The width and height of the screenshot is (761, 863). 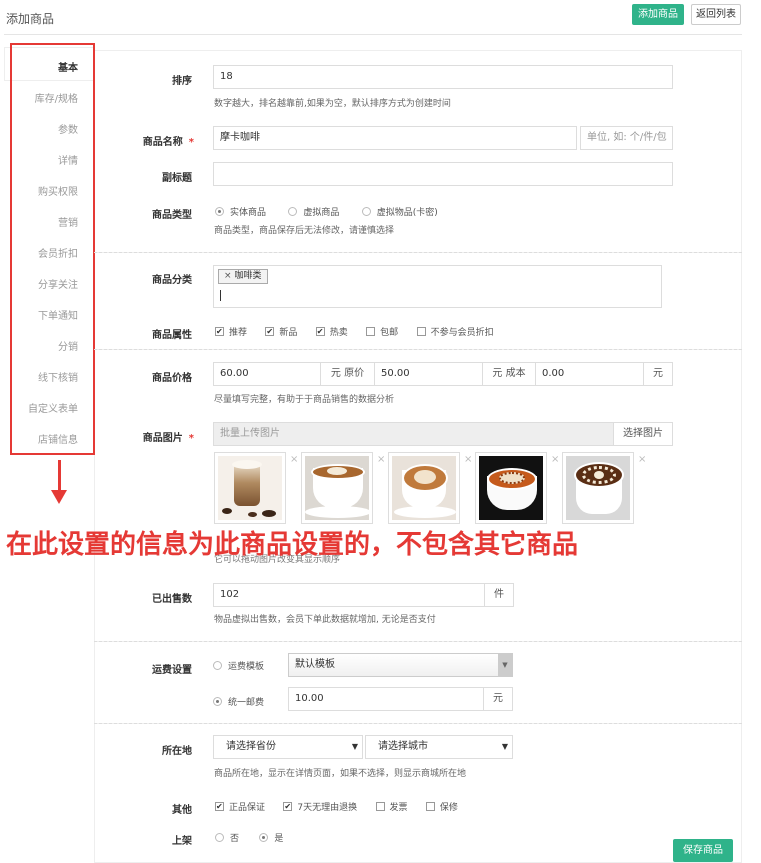 What do you see at coordinates (219, 837) in the screenshot?
I see `onsale-no-radio` at bounding box center [219, 837].